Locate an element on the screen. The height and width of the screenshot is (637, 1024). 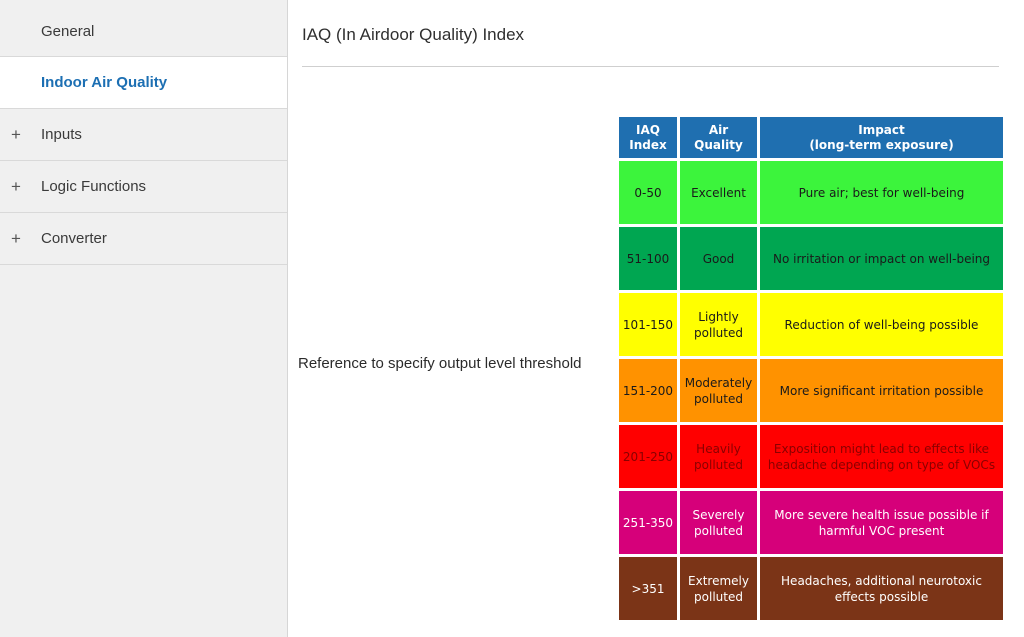
header-impact: Impact (long-term exposure) is located at coordinates (881, 137).